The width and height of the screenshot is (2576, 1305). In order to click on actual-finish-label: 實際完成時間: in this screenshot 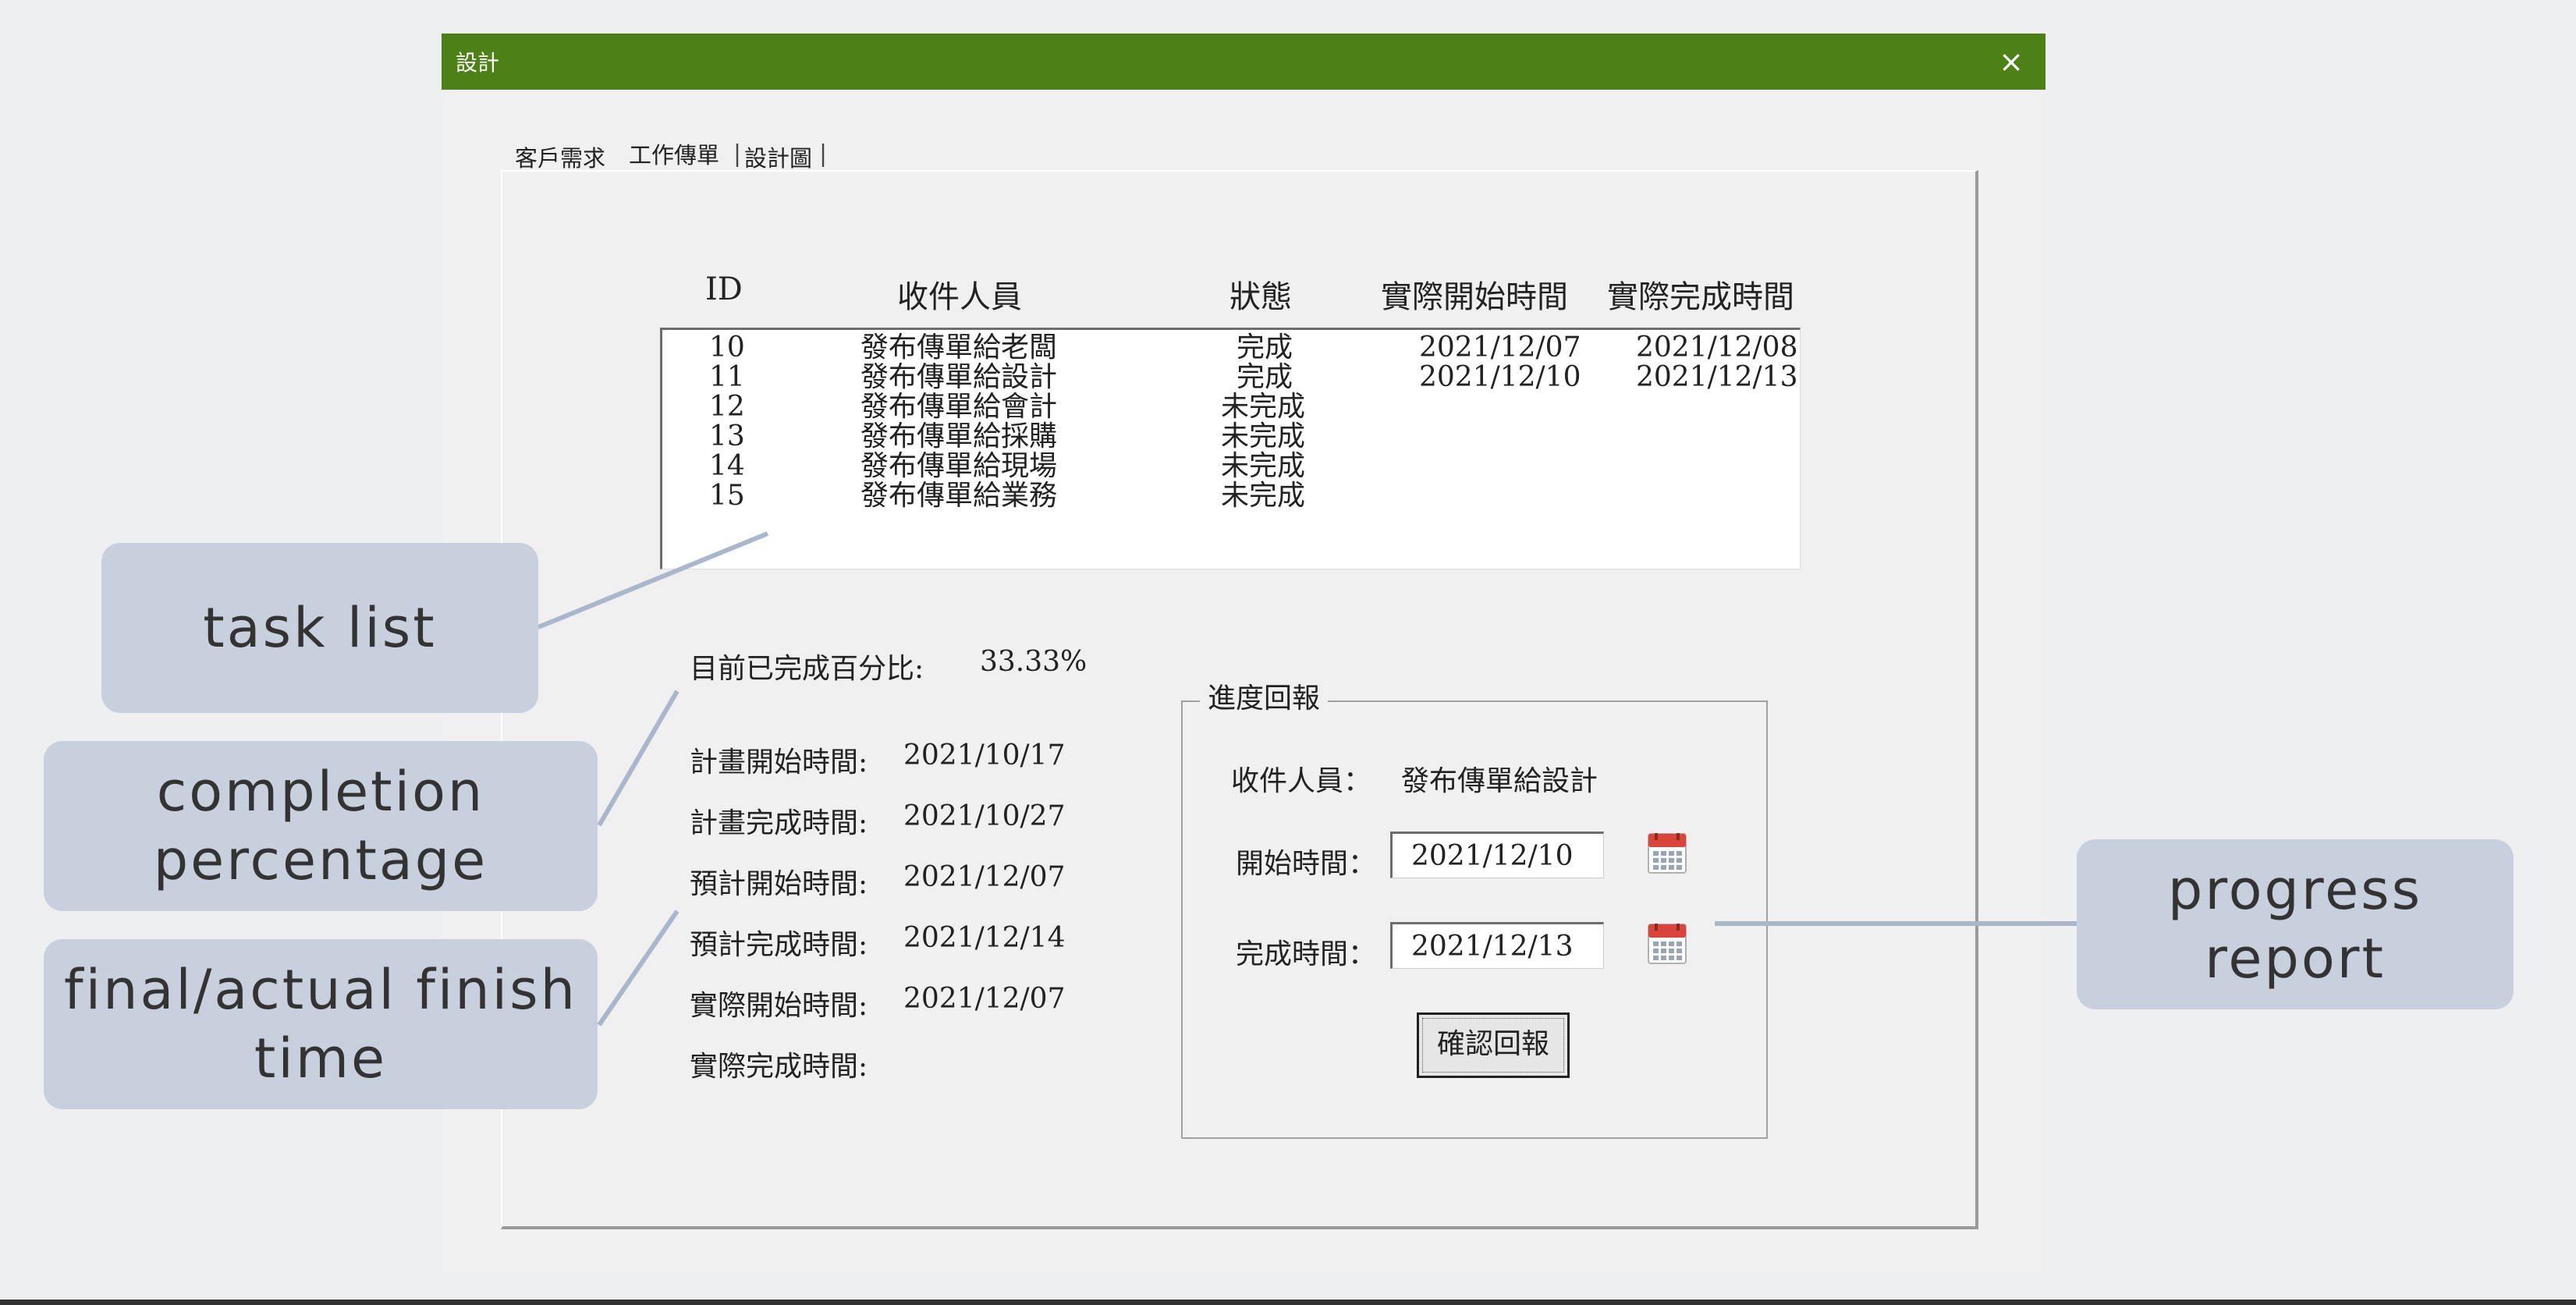, I will do `click(779, 1067)`.